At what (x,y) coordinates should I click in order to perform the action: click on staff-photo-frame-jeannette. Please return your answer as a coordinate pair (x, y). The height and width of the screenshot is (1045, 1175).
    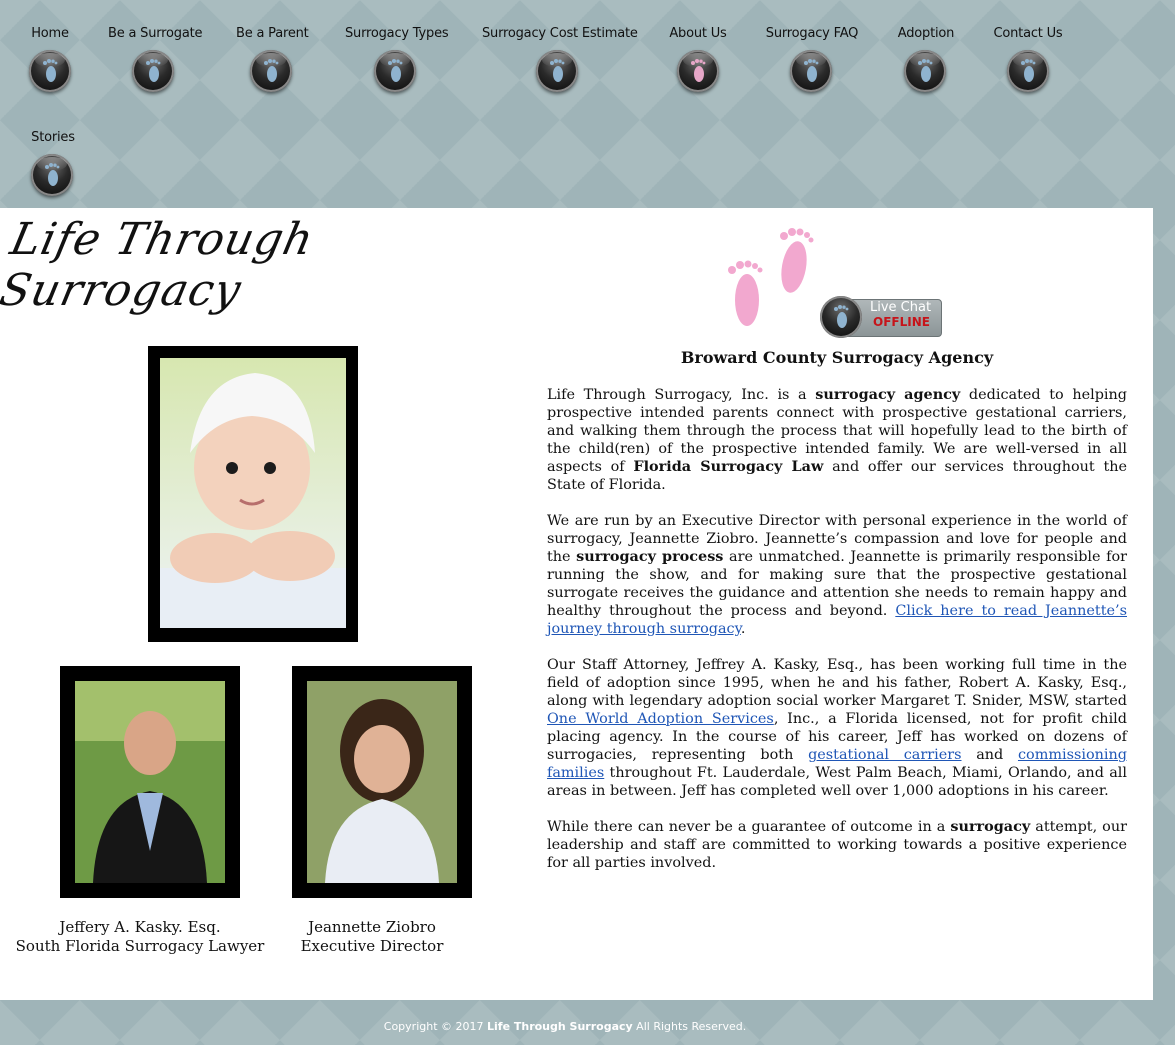
    Looking at the image, I should click on (382, 782).